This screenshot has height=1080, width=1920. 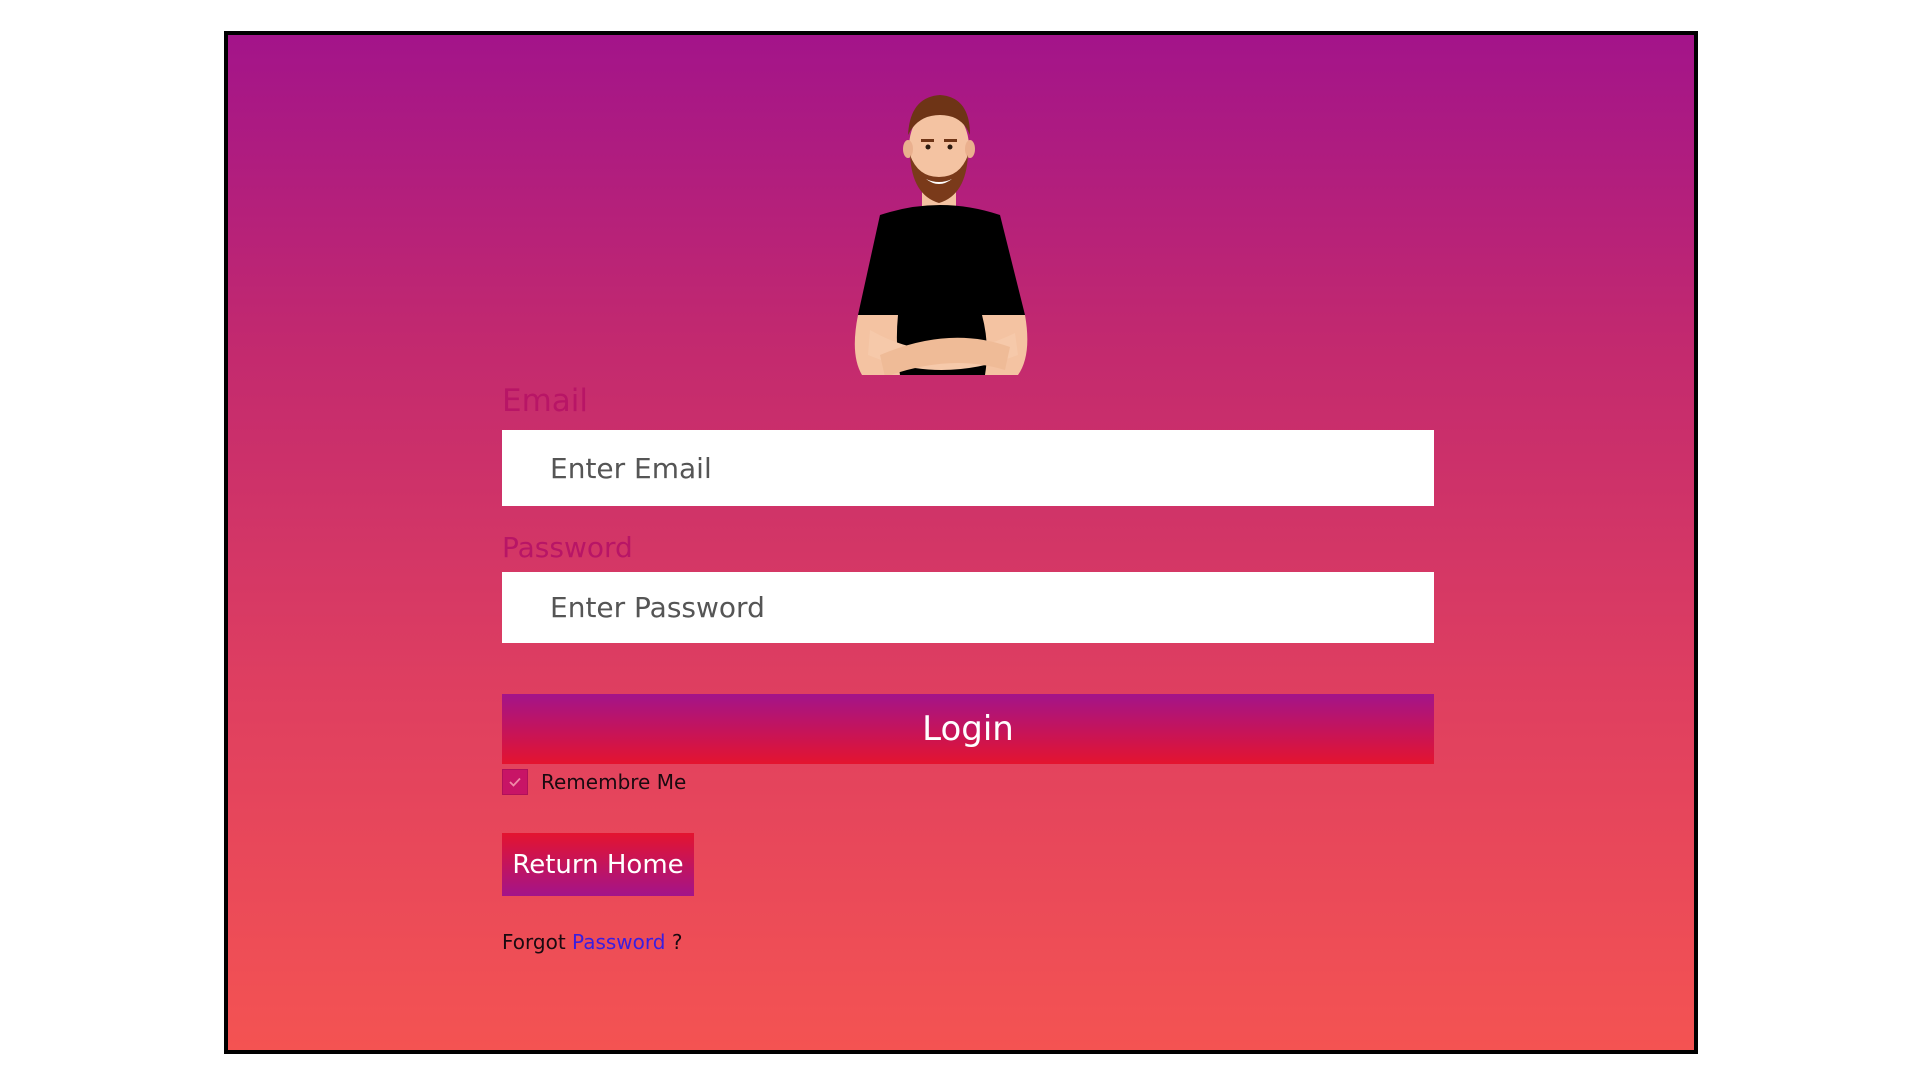 I want to click on remember-me: Remembre Me, so click(x=594, y=782).